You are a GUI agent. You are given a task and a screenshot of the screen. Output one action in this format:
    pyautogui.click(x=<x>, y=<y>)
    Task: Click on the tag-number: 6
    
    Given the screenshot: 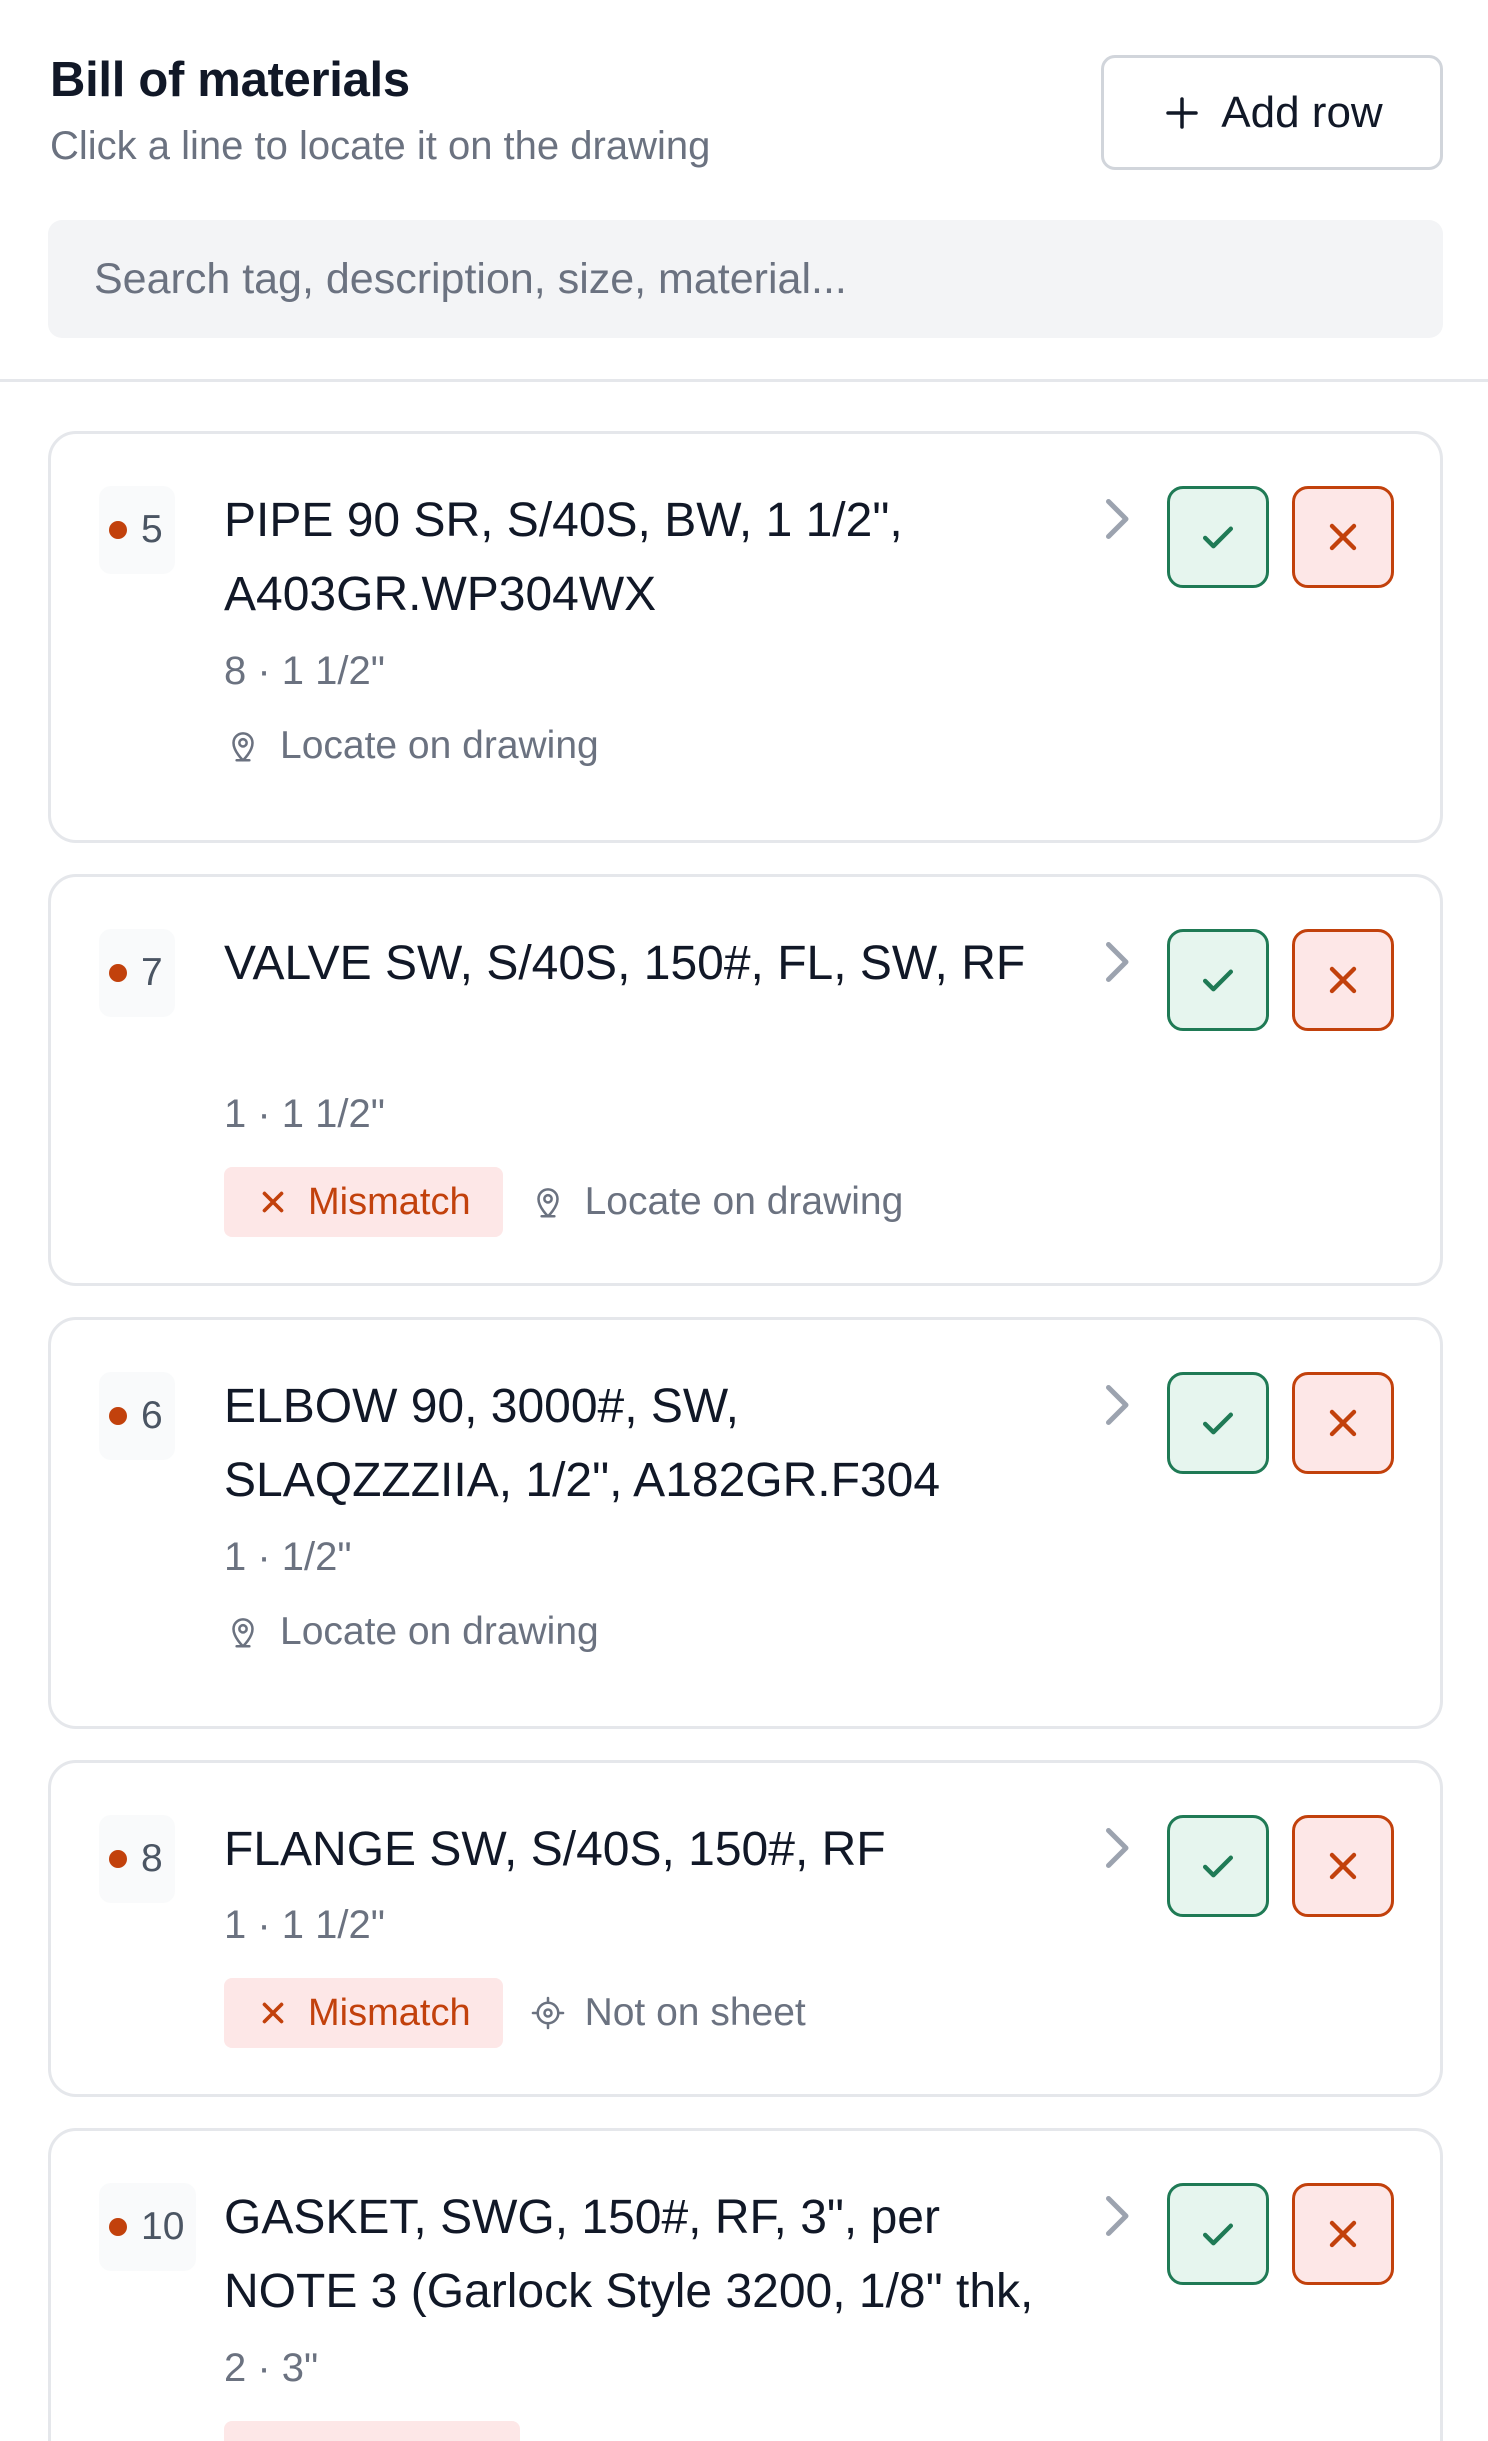 What is the action you would take?
    pyautogui.click(x=152, y=1415)
    